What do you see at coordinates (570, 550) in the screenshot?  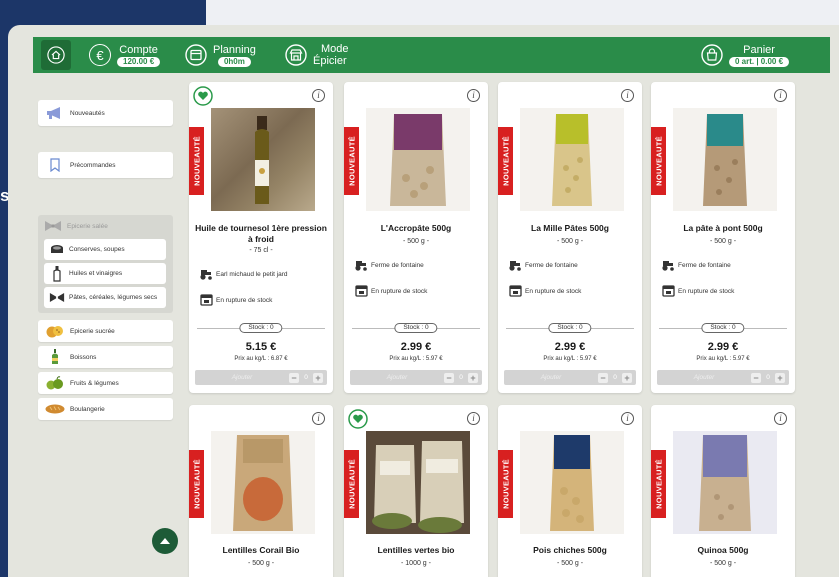 I see `product-name: Pois chiches 500g` at bounding box center [570, 550].